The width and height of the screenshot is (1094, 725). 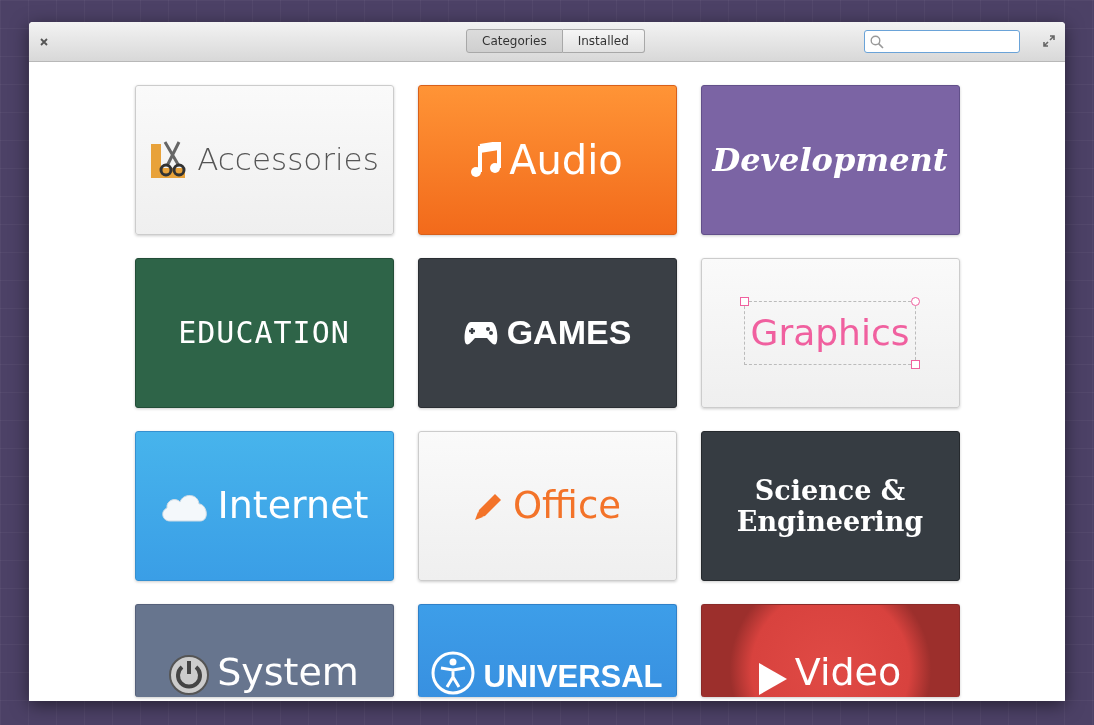 I want to click on gamepad-icon, so click(x=480, y=333).